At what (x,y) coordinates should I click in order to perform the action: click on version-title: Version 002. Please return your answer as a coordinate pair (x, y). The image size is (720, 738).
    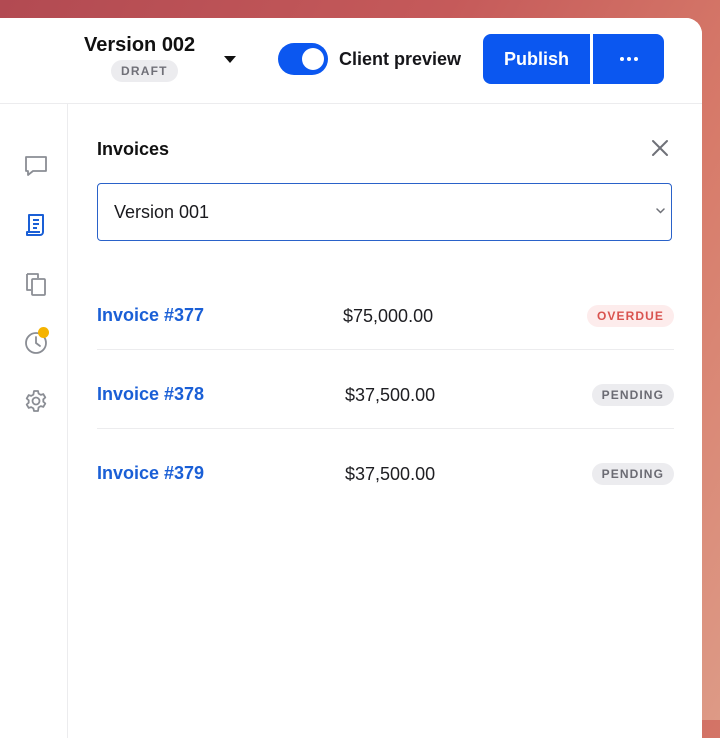
    Looking at the image, I should click on (140, 45).